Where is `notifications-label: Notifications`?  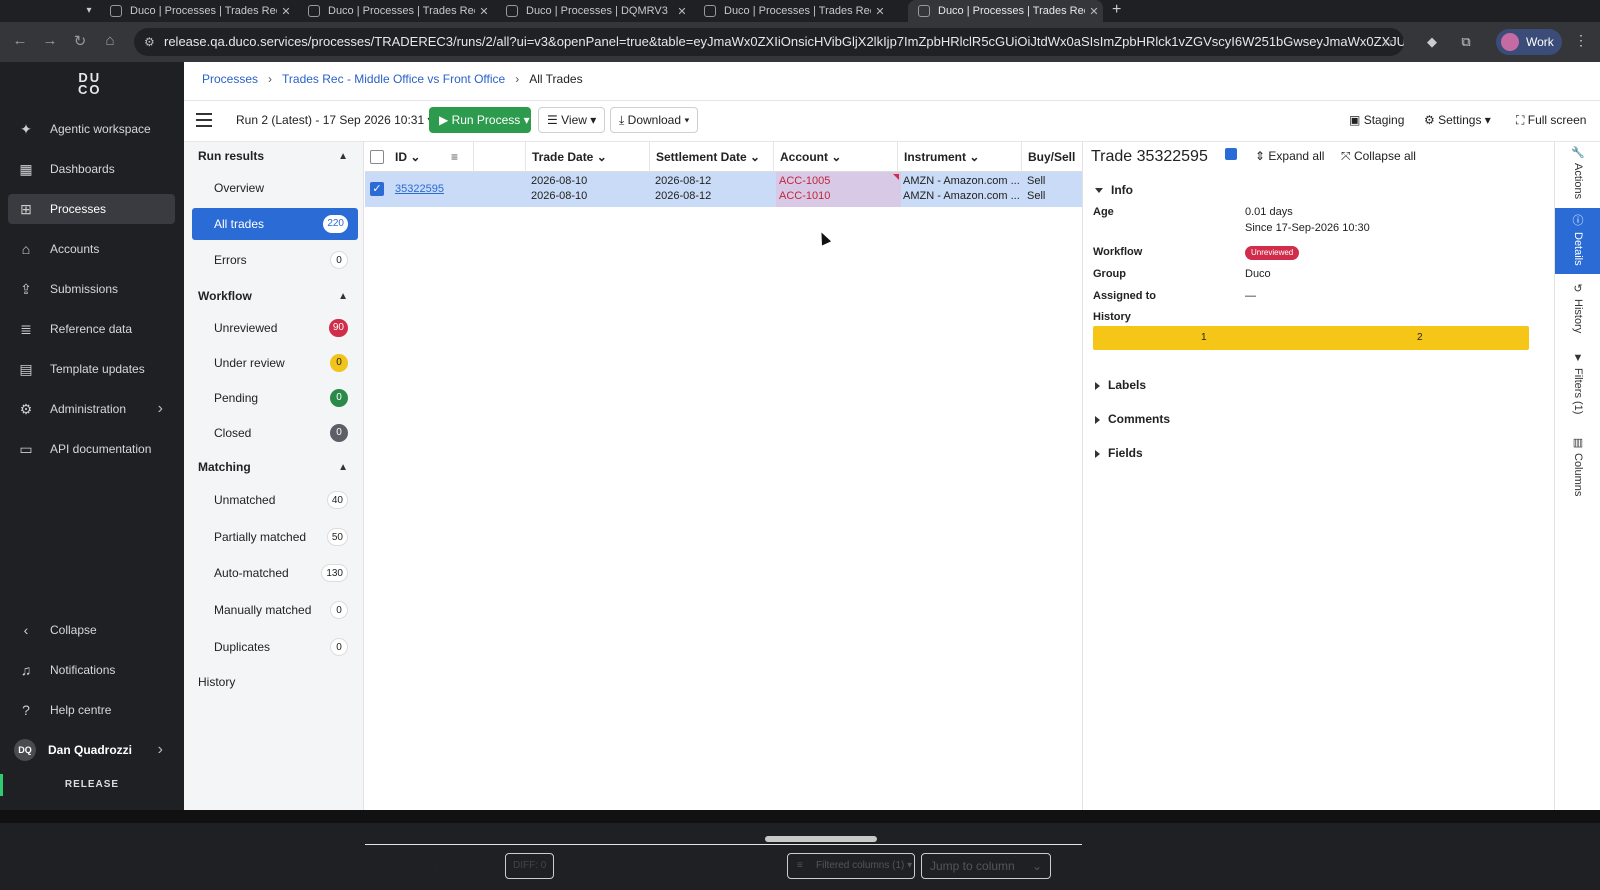
notifications-label: Notifications is located at coordinates (83, 670).